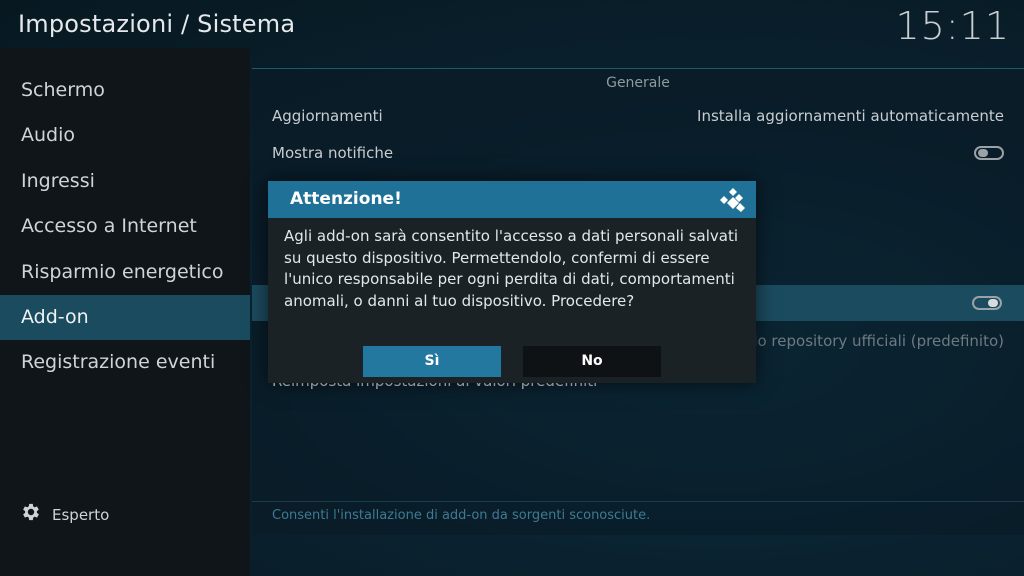 The image size is (1024, 576). Describe the element at coordinates (952, 26) in the screenshot. I see `clock: 15:11` at that location.